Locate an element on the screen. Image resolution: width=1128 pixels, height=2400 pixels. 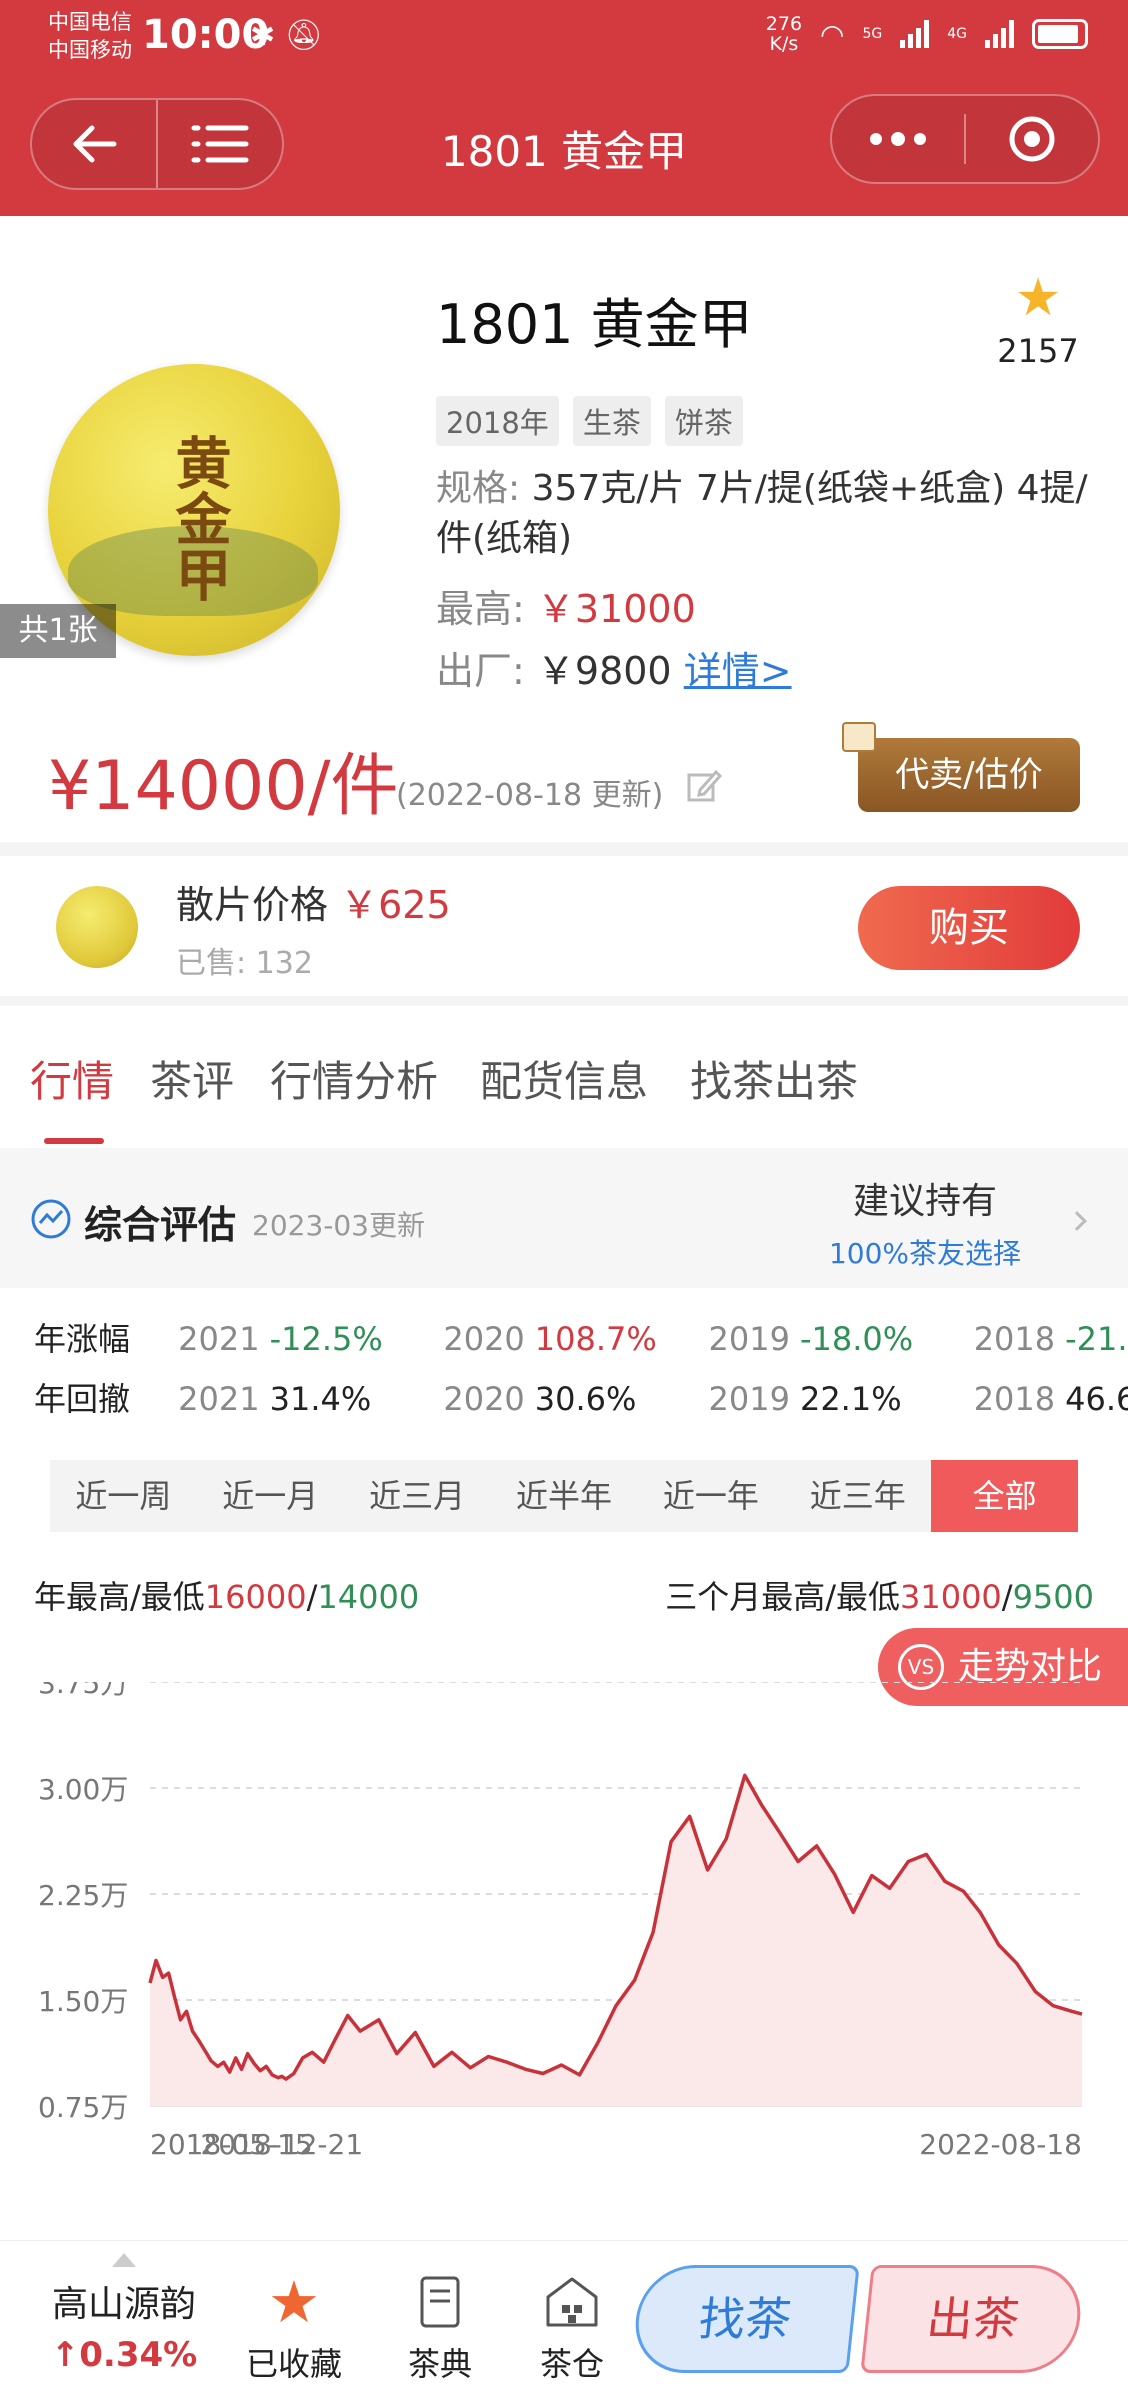
sell-tea-button: 出茶 is located at coordinates (973, 2319).